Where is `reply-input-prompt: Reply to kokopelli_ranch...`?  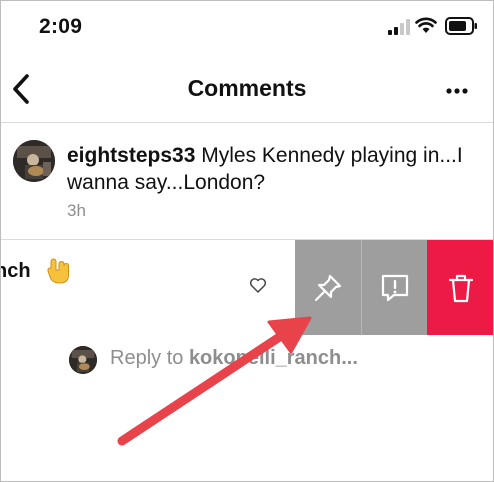
reply-input-prompt: Reply to kokopelli_ranch... is located at coordinates (234, 358).